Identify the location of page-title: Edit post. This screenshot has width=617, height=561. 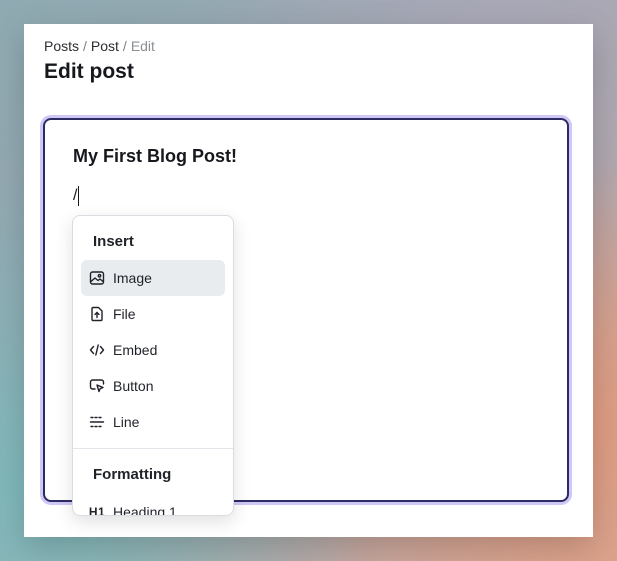
(89, 71).